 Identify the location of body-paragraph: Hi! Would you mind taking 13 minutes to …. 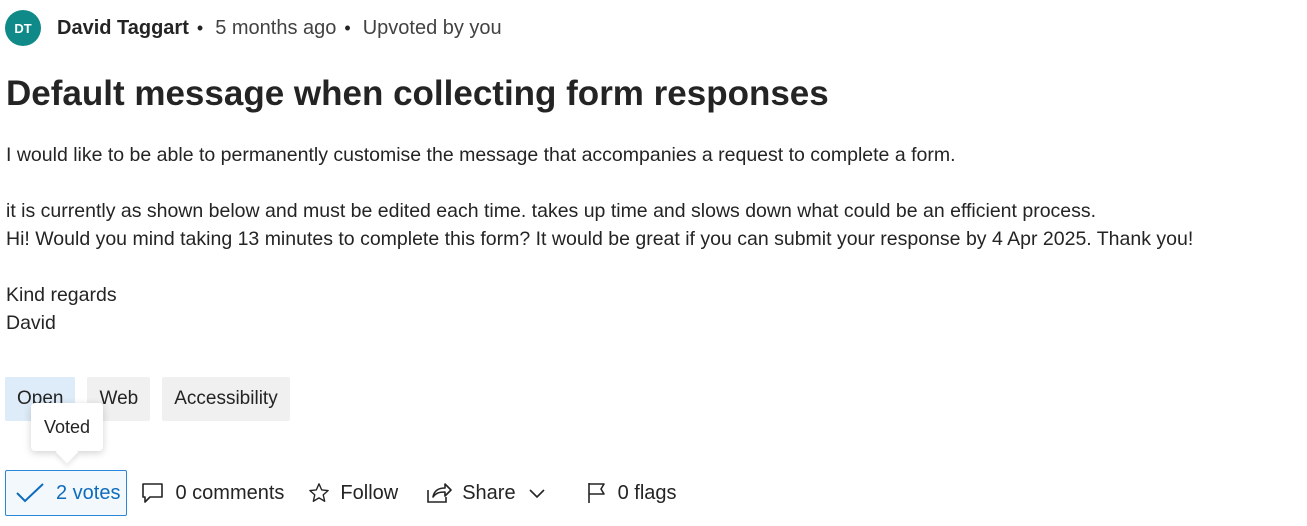
(600, 239).